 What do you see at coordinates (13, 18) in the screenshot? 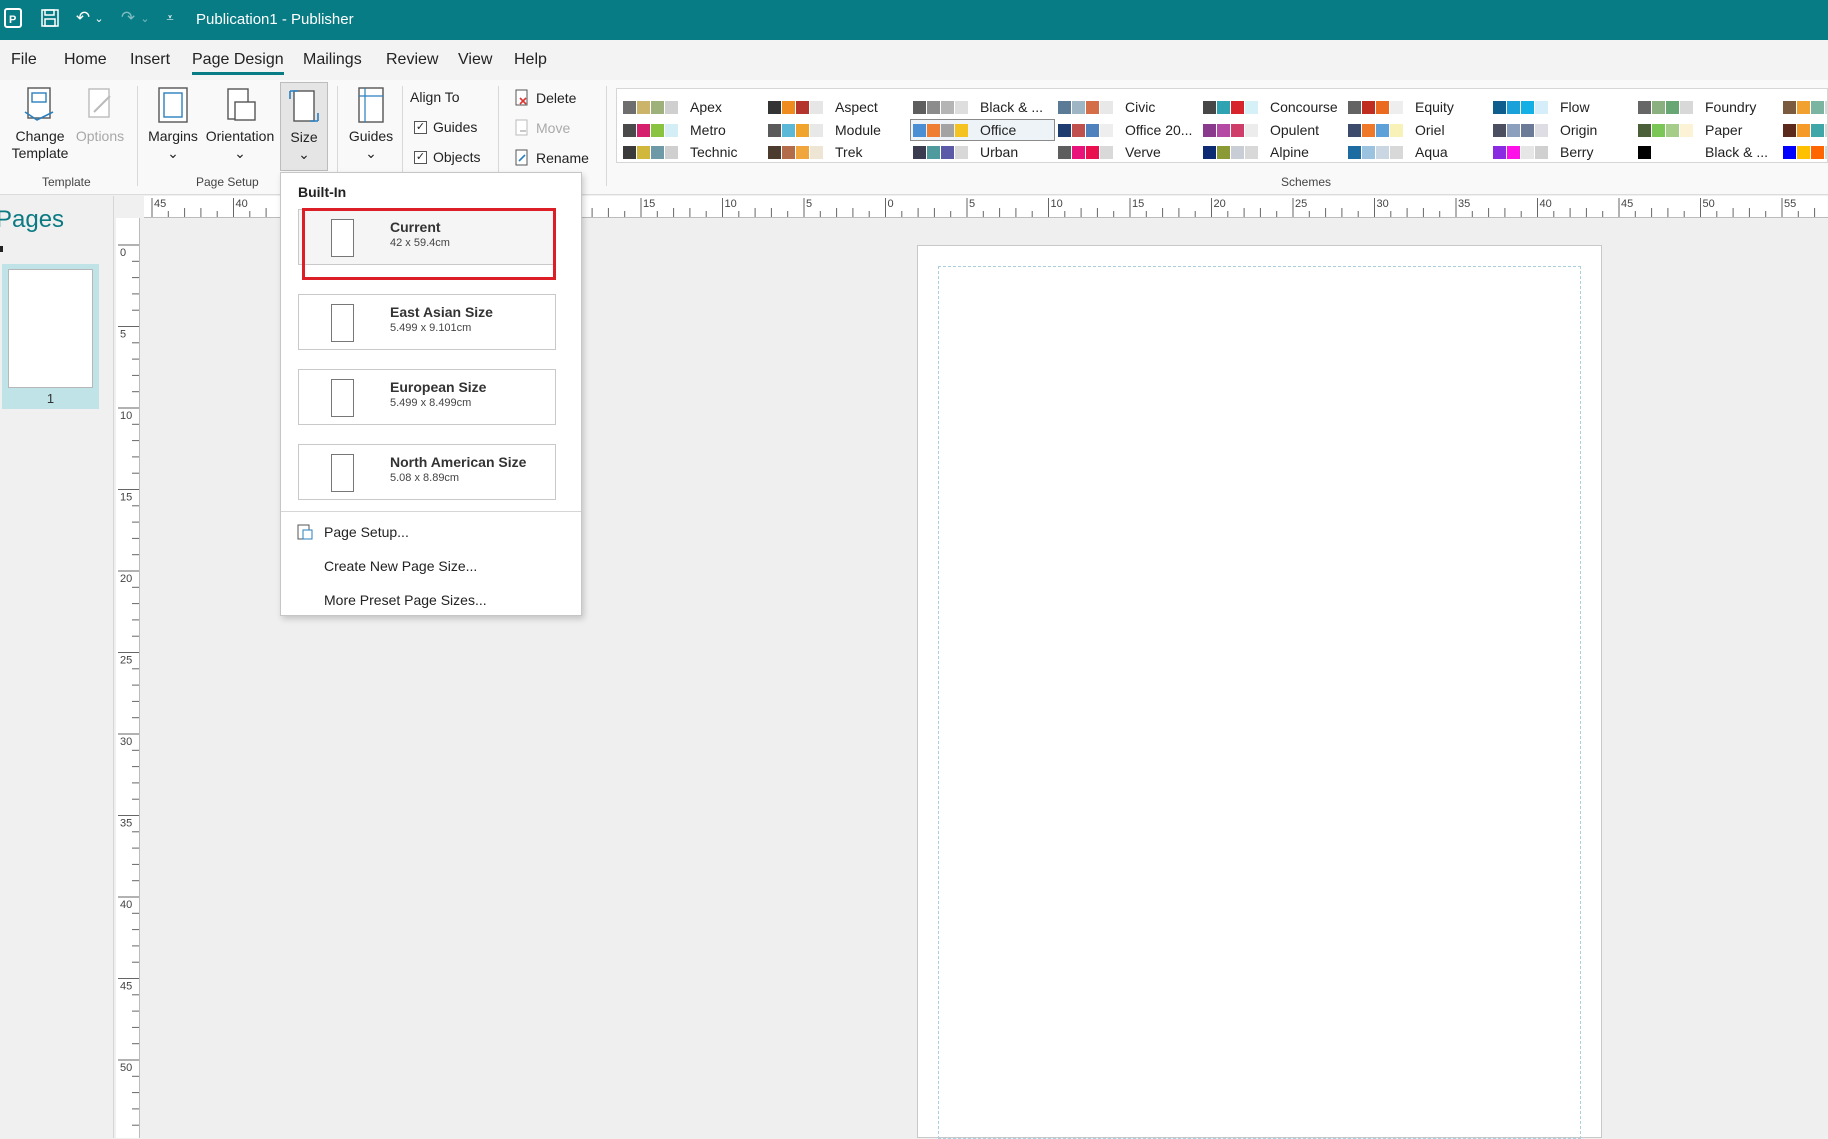
I see `publisher-app-icon: P` at bounding box center [13, 18].